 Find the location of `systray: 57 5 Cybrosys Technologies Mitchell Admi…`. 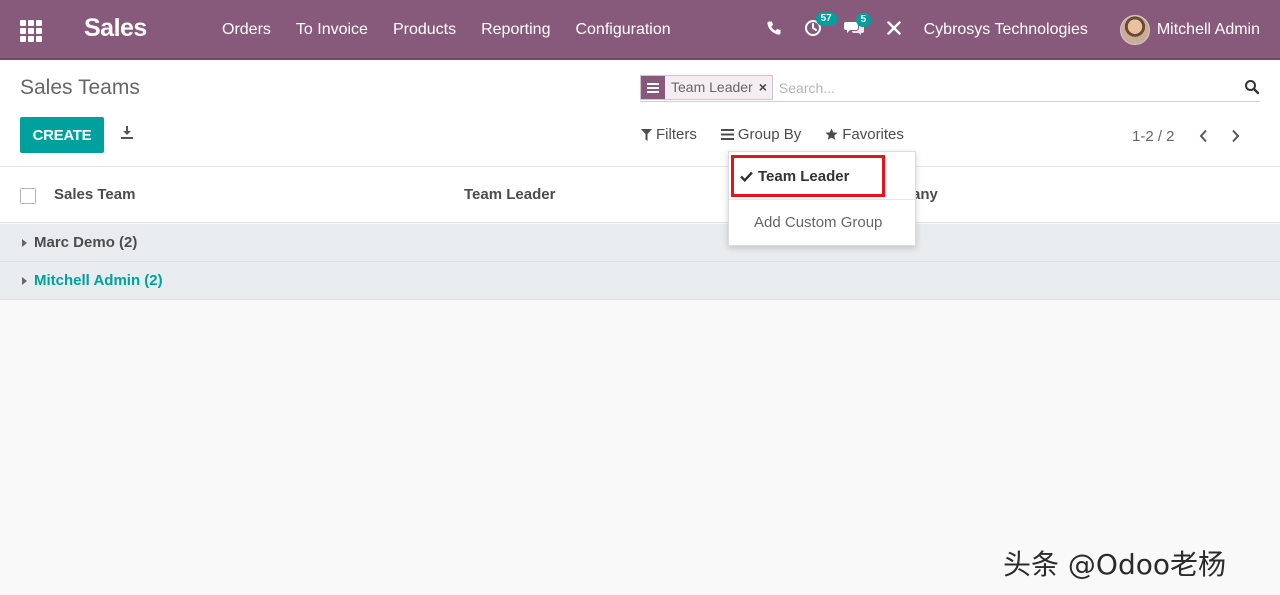

systray: 57 5 Cybrosys Technologies Mitchell Admi… is located at coordinates (1023, 30).